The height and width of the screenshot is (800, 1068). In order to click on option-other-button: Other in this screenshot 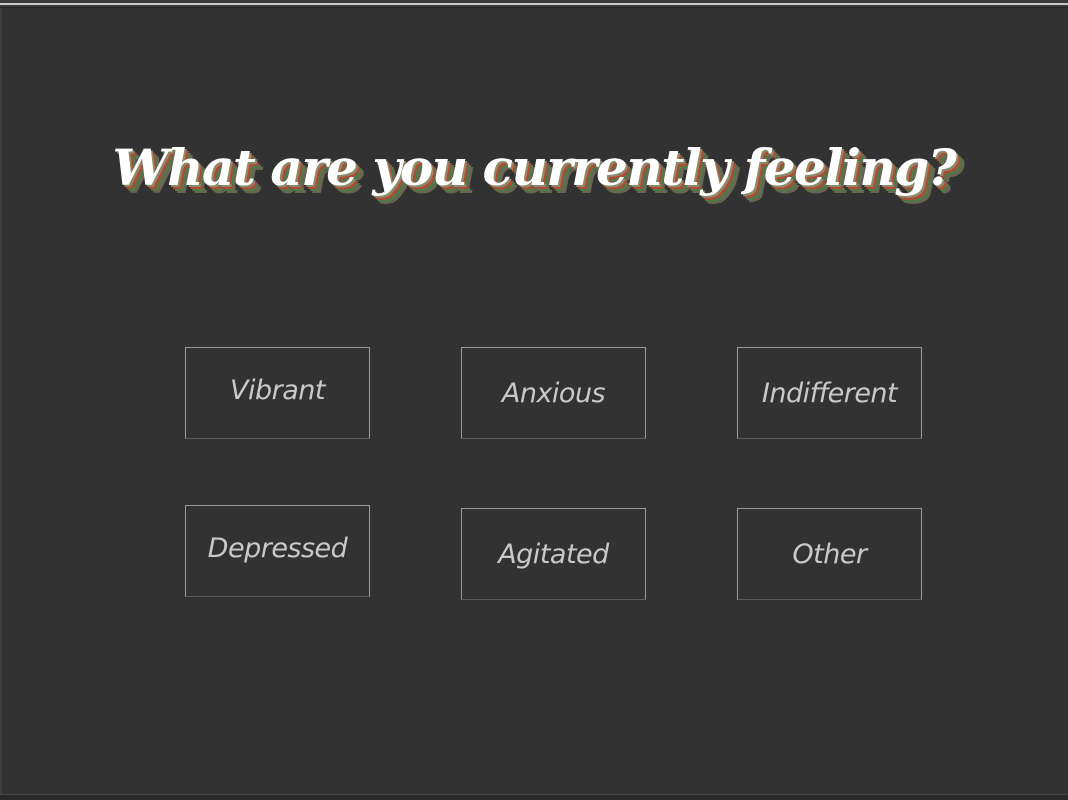, I will do `click(829, 554)`.